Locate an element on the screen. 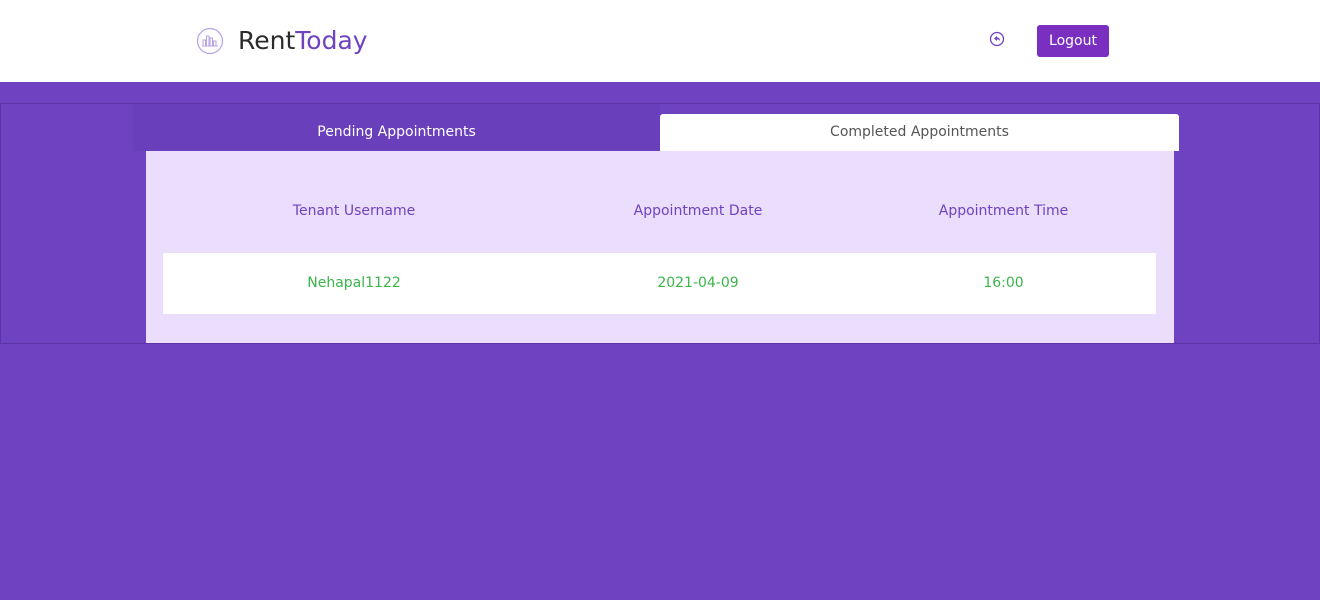 This screenshot has width=1320, height=600. tab-completed-appointments: Completed Appointments is located at coordinates (919, 132).